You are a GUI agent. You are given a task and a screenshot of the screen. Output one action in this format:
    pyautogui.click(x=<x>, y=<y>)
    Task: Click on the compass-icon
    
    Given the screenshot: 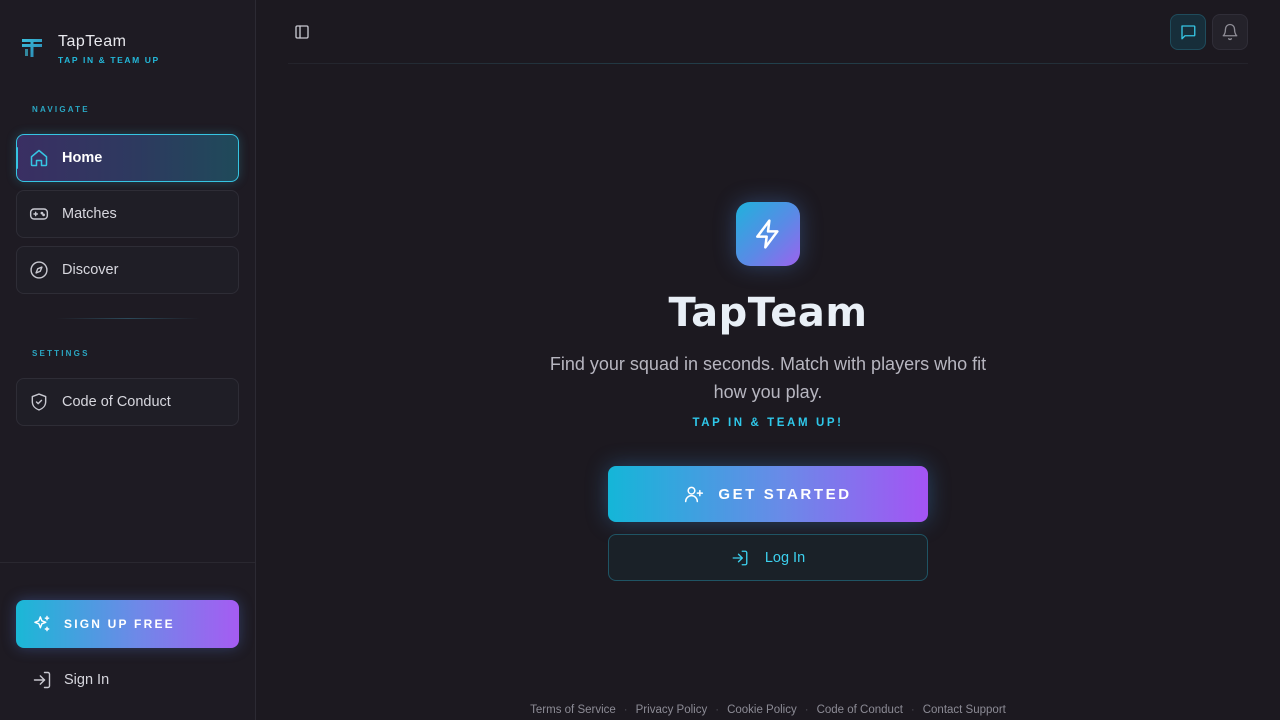 What is the action you would take?
    pyautogui.click(x=39, y=270)
    